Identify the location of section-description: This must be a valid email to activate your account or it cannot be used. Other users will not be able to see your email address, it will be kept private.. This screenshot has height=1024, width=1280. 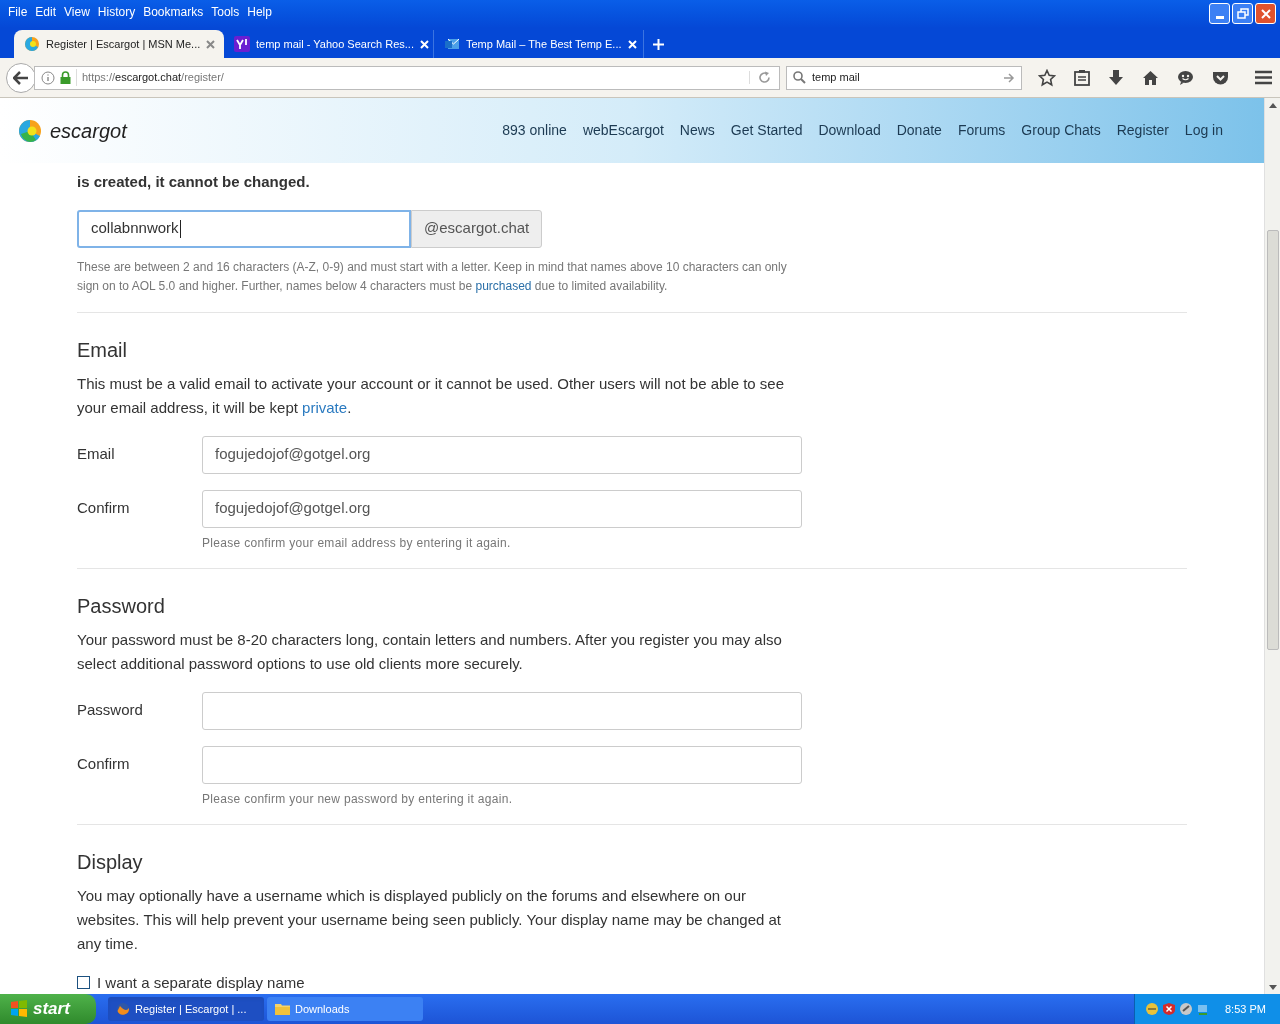
(431, 395).